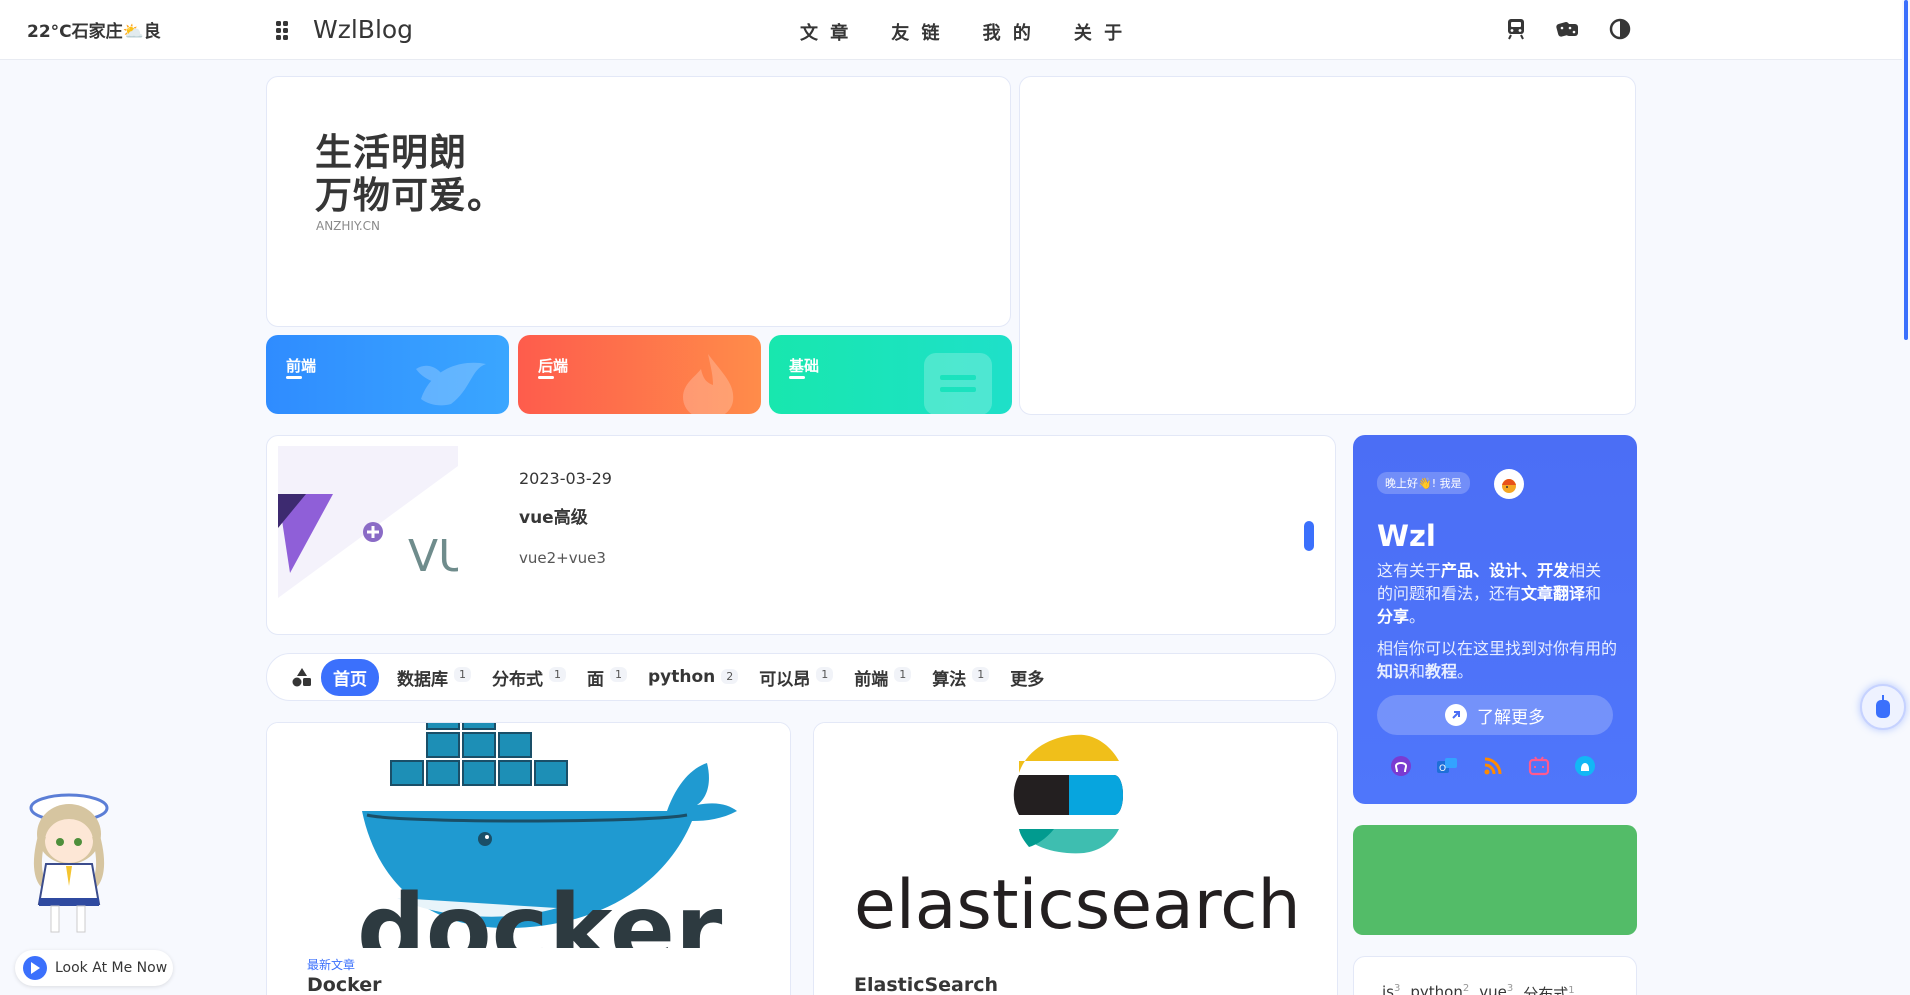 Image resolution: width=1910 pixels, height=995 pixels. I want to click on category-name: 分布式, so click(517, 679).